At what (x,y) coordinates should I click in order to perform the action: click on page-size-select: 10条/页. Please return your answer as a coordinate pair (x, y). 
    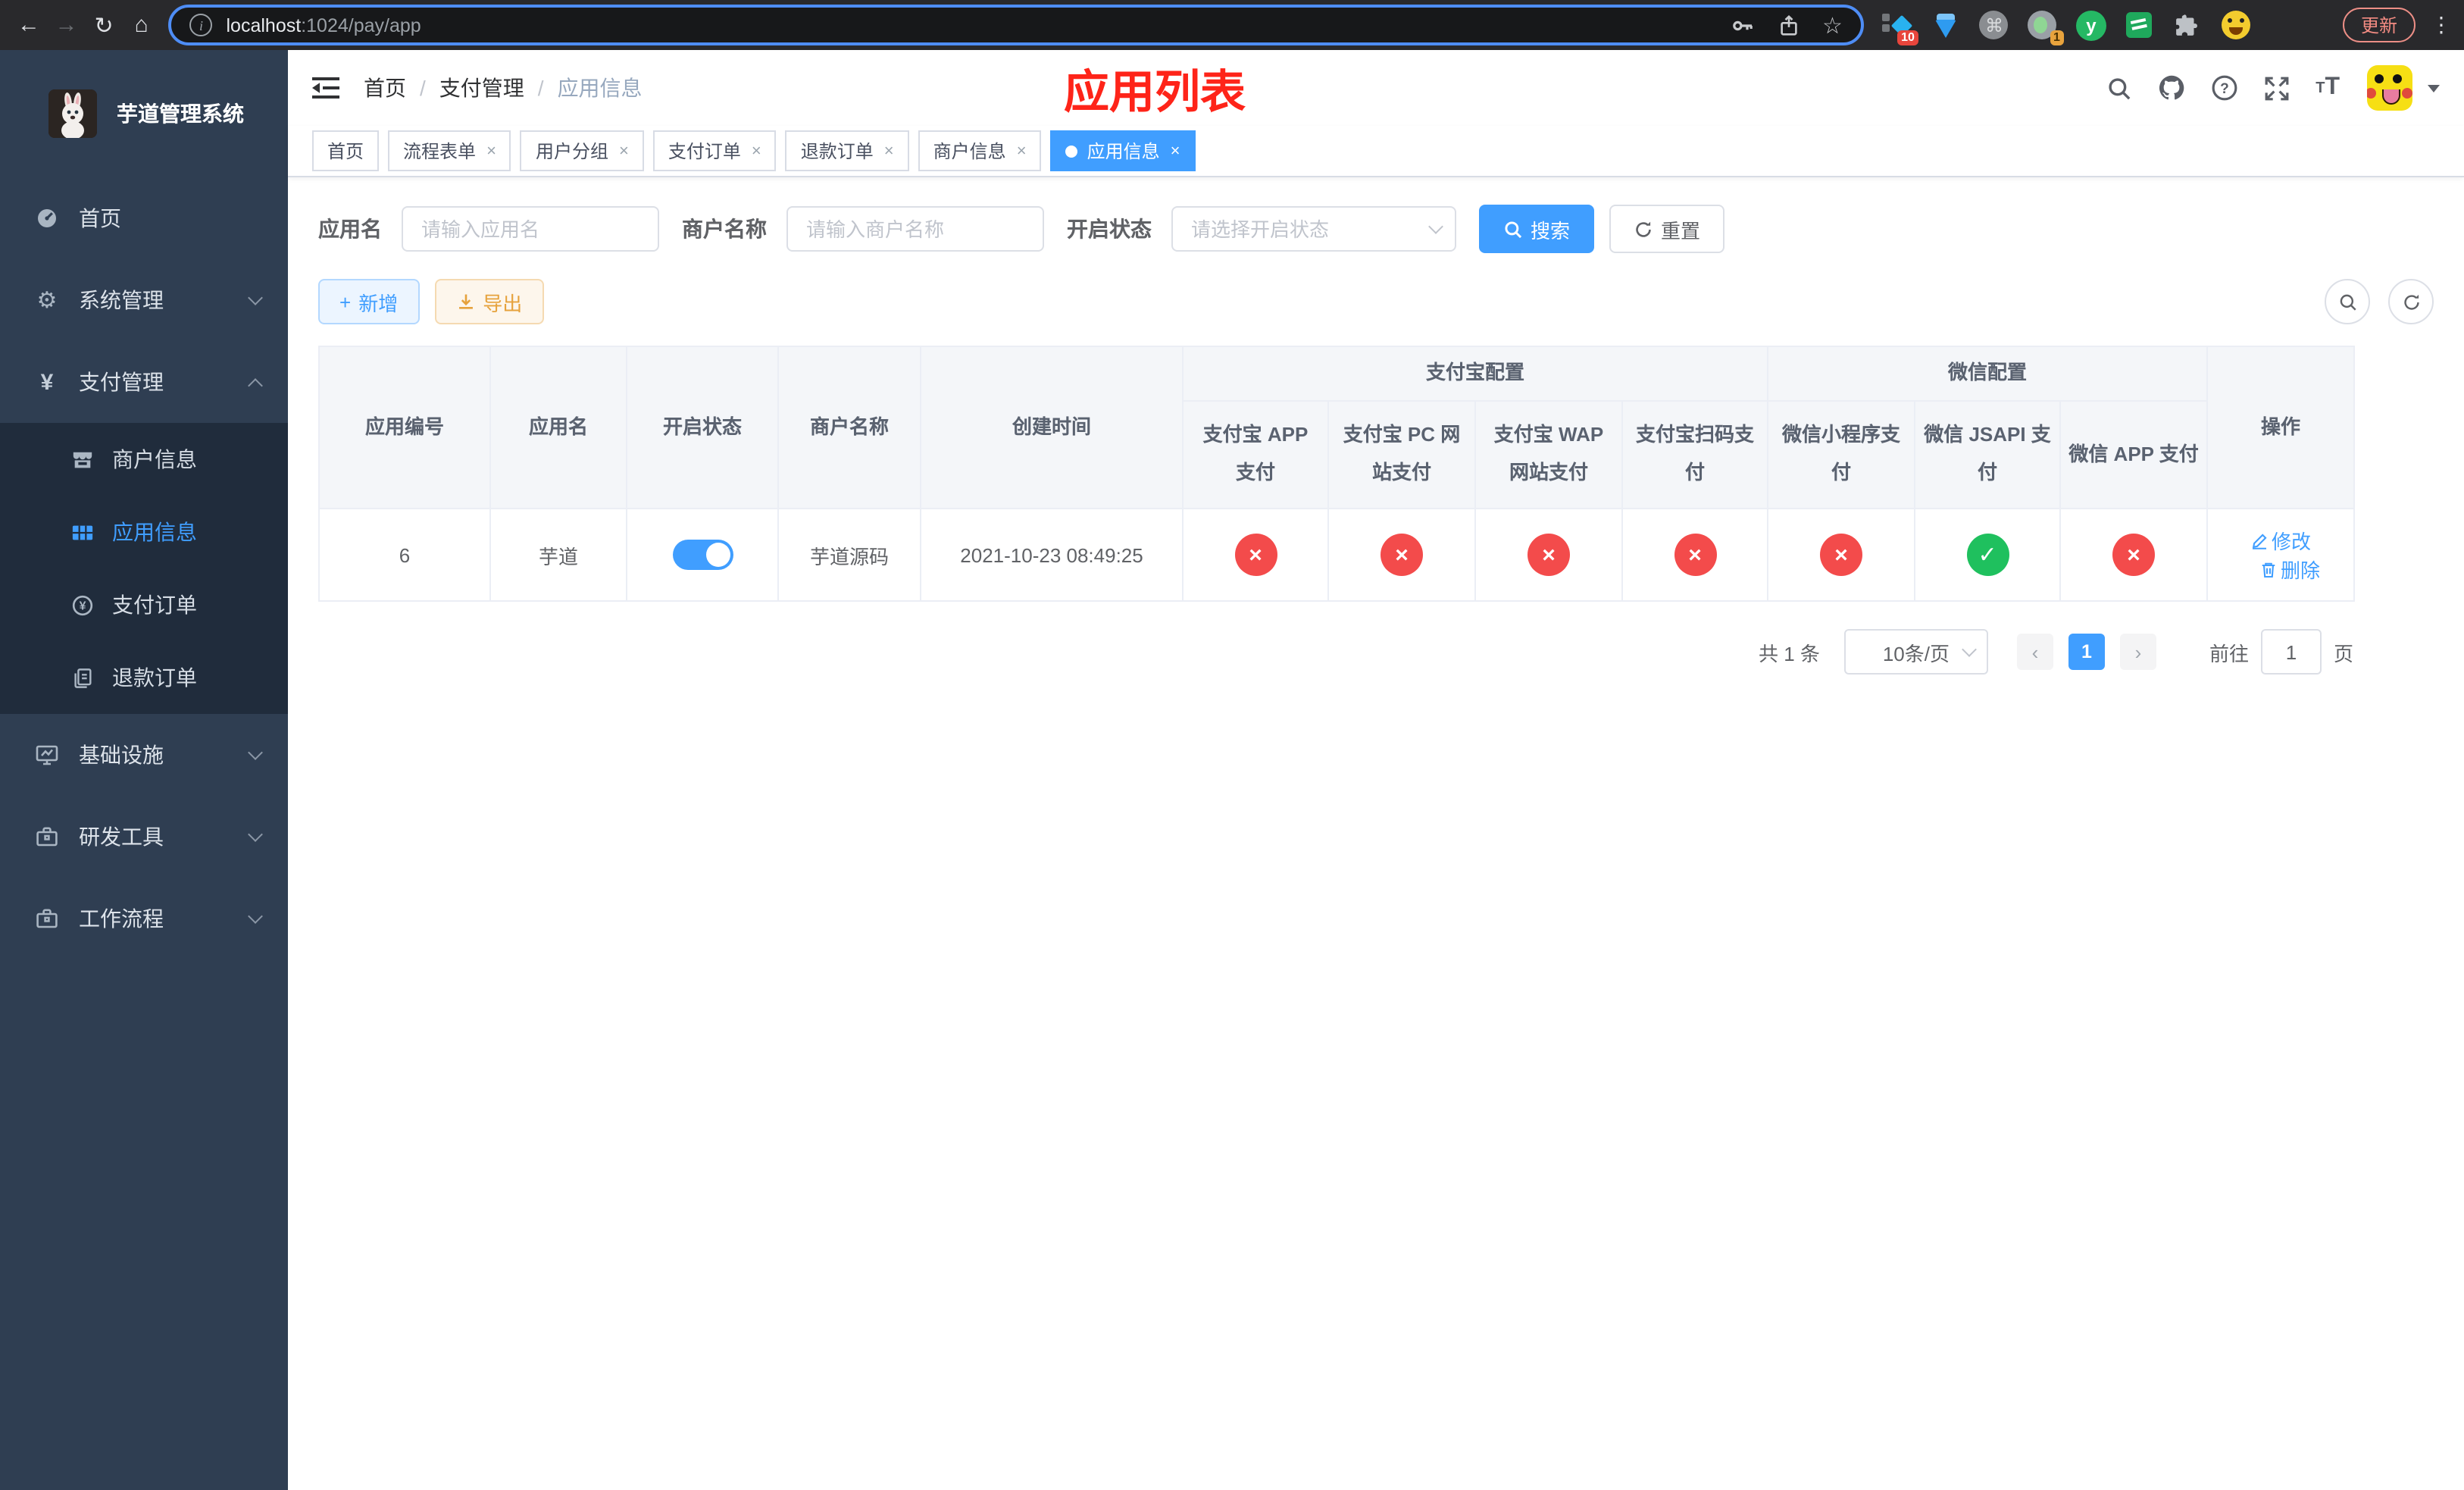
    Looking at the image, I should click on (1915, 652).